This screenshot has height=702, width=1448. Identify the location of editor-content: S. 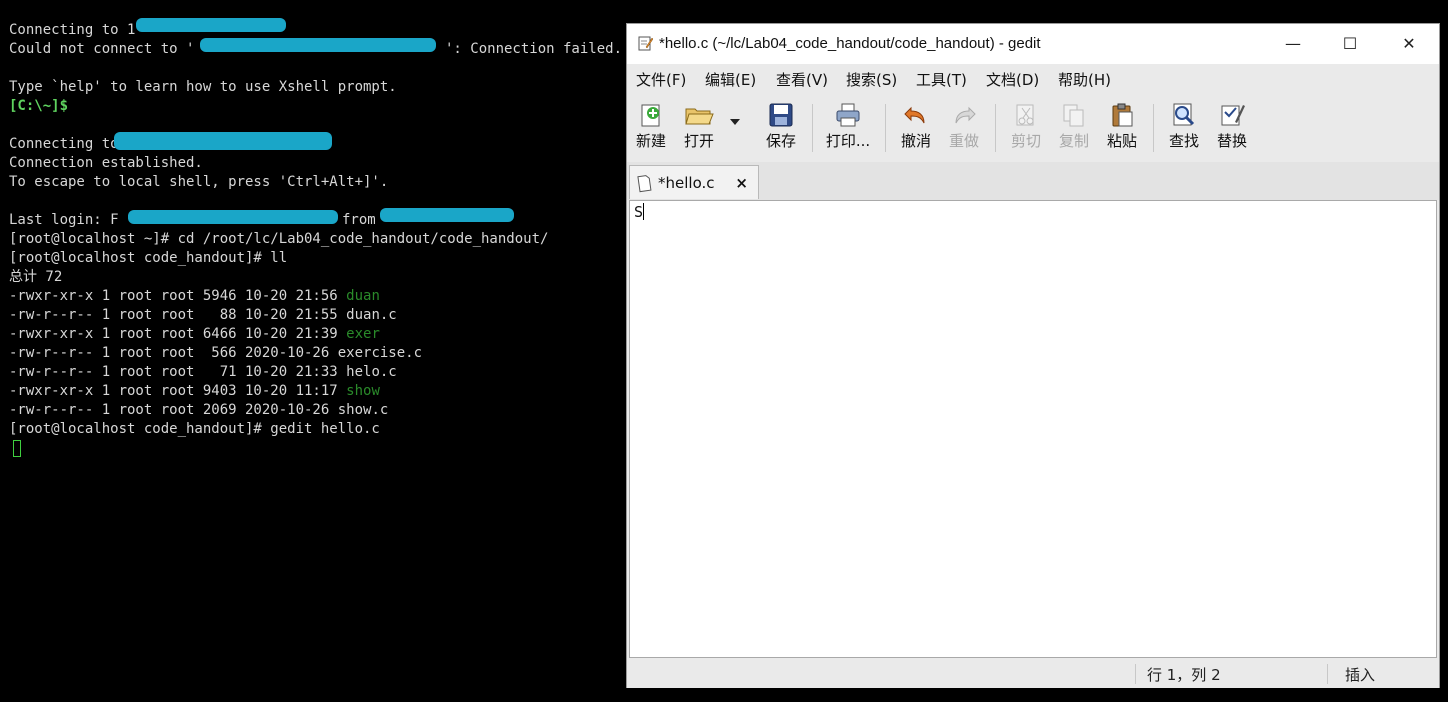
(639, 212).